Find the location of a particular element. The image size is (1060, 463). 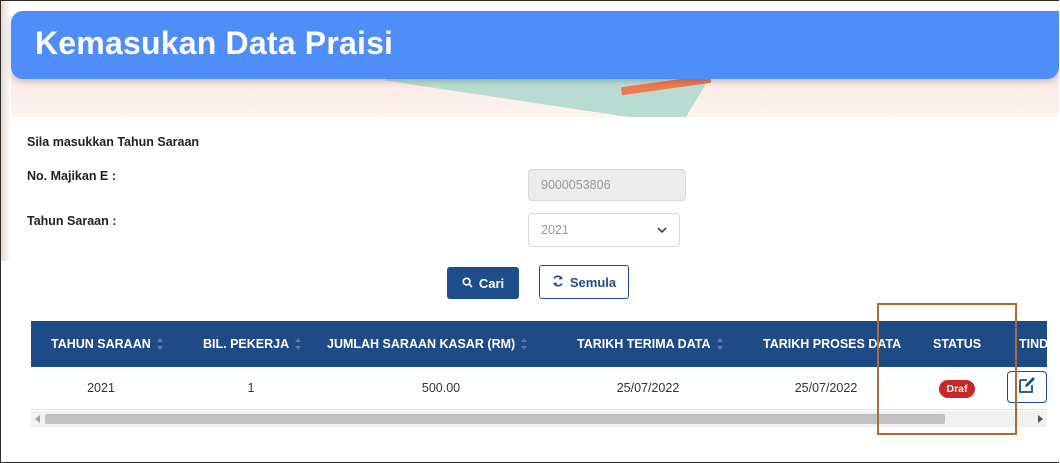

employer-number-field: 9000053806 is located at coordinates (607, 185).